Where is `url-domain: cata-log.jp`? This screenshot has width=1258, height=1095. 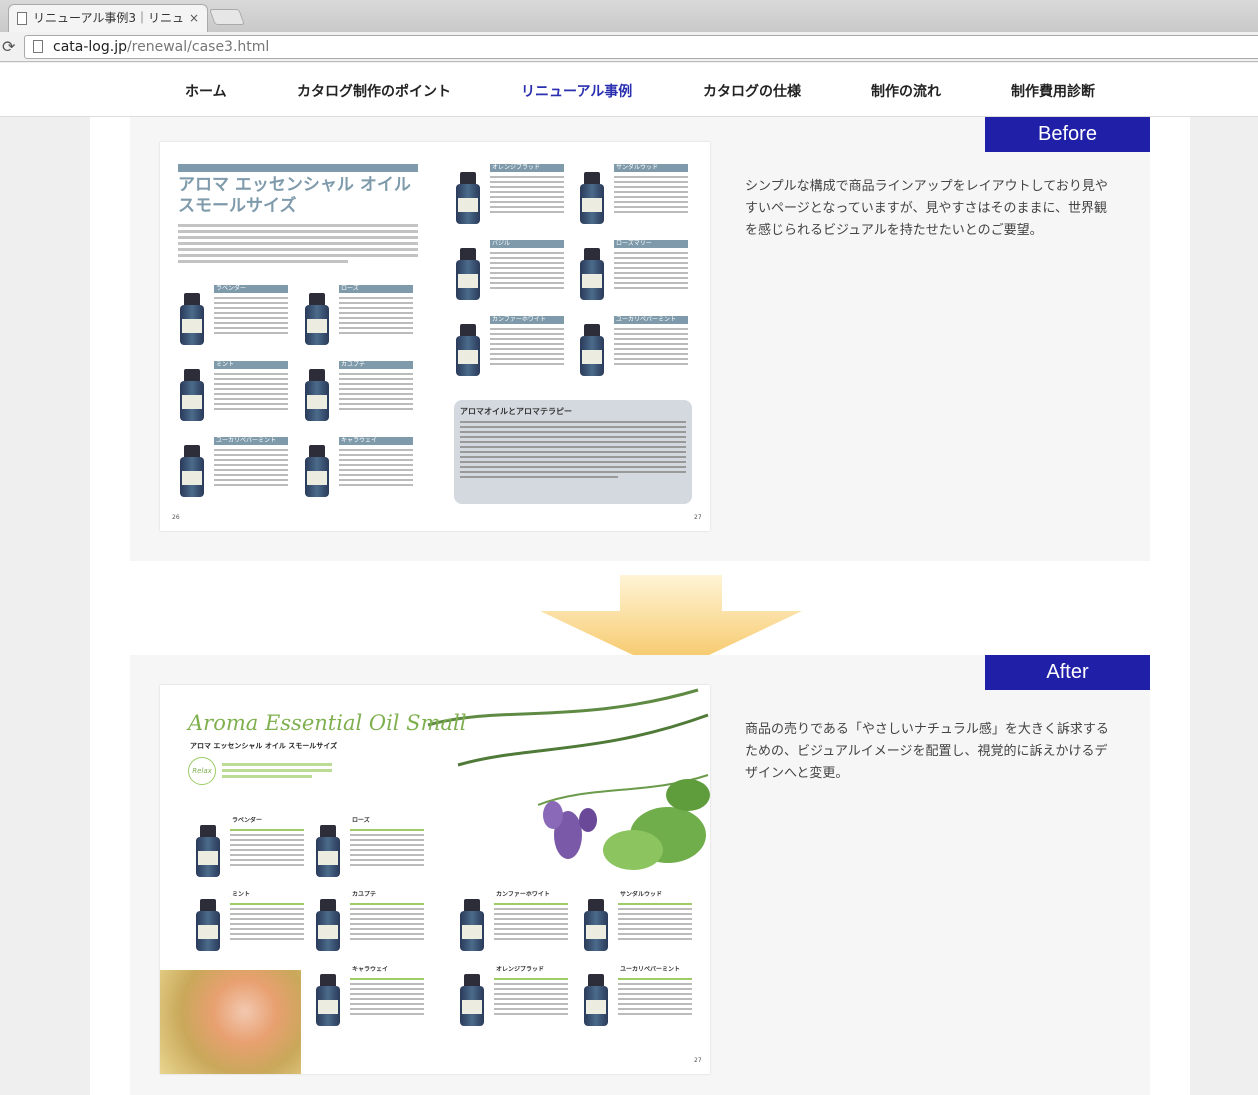 url-domain: cata-log.jp is located at coordinates (90, 47).